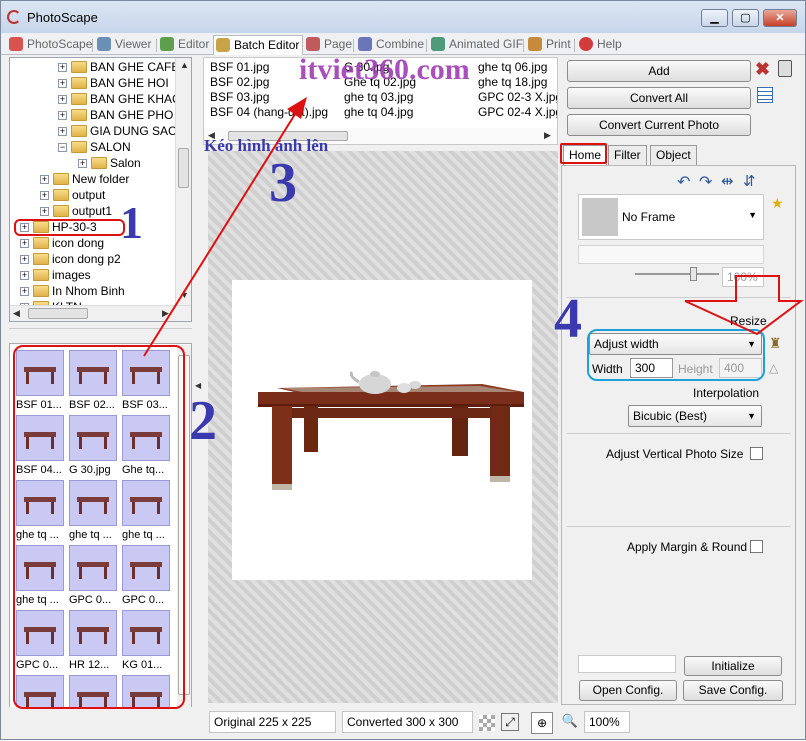  What do you see at coordinates (744, 305) in the screenshot?
I see `resize-pointer-arrow` at bounding box center [744, 305].